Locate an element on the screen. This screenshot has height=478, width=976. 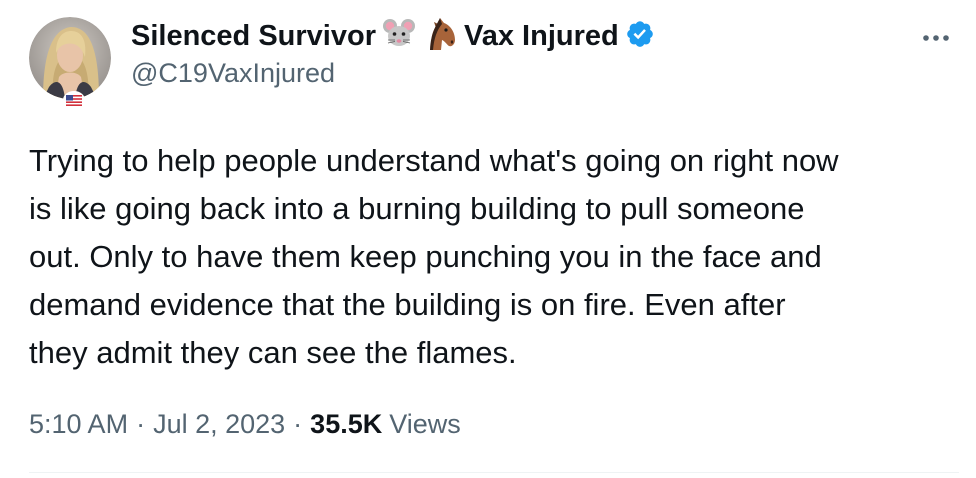
tweet-time: 5:10 AM is located at coordinates (78, 424).